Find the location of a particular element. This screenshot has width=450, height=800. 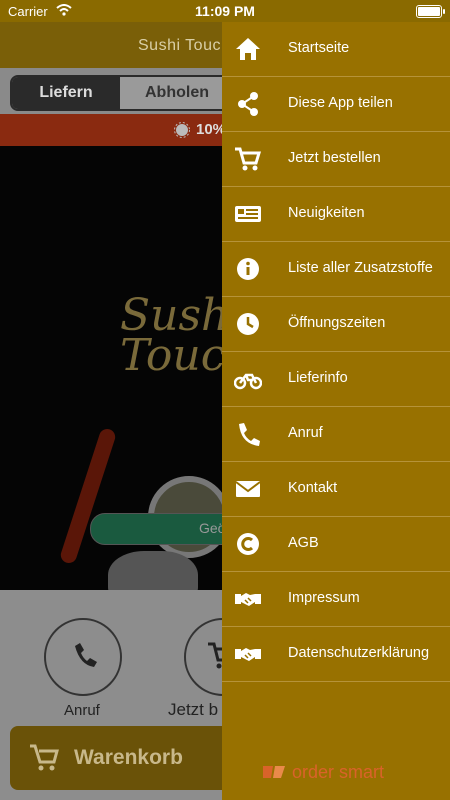

drawer-item-call: Anruf is located at coordinates (336, 434).